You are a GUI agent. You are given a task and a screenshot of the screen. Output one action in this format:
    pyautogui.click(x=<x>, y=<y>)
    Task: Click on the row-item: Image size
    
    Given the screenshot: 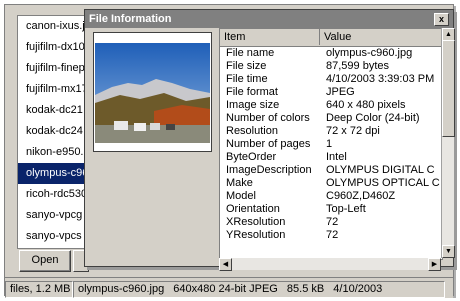 What is the action you would take?
    pyautogui.click(x=253, y=105)
    